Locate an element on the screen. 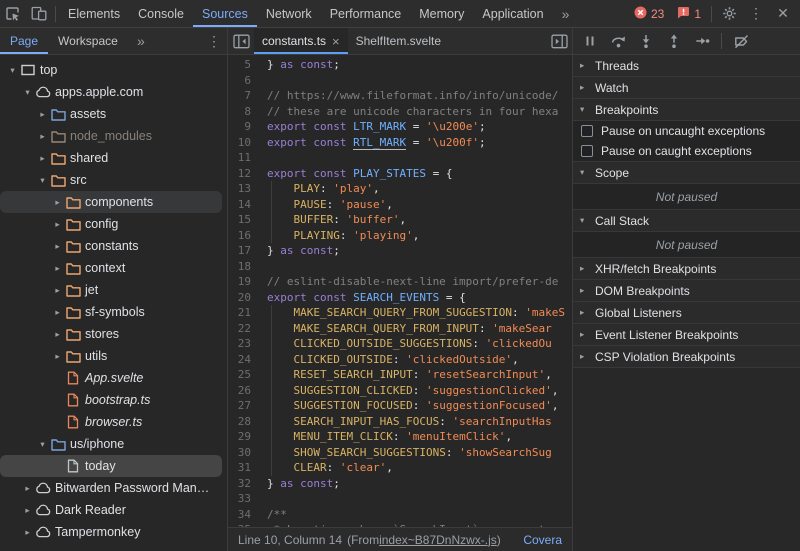 The width and height of the screenshot is (800, 551). tree-item-assets: ▸ assets is located at coordinates (111, 114).